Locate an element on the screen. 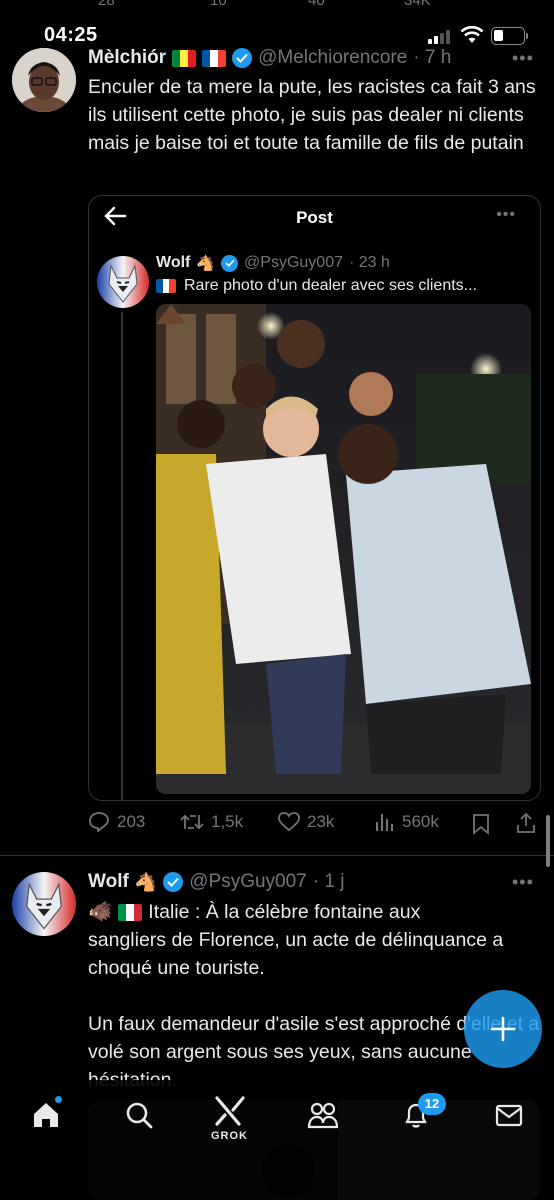 Image resolution: width=554 pixels, height=1200 pixels. scrollbar is located at coordinates (548, 841).